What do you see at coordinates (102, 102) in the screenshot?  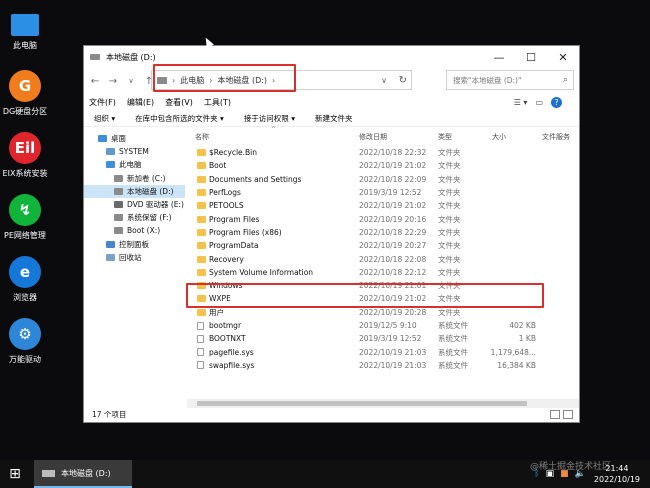 I see `menu-file: 文件(F)` at bounding box center [102, 102].